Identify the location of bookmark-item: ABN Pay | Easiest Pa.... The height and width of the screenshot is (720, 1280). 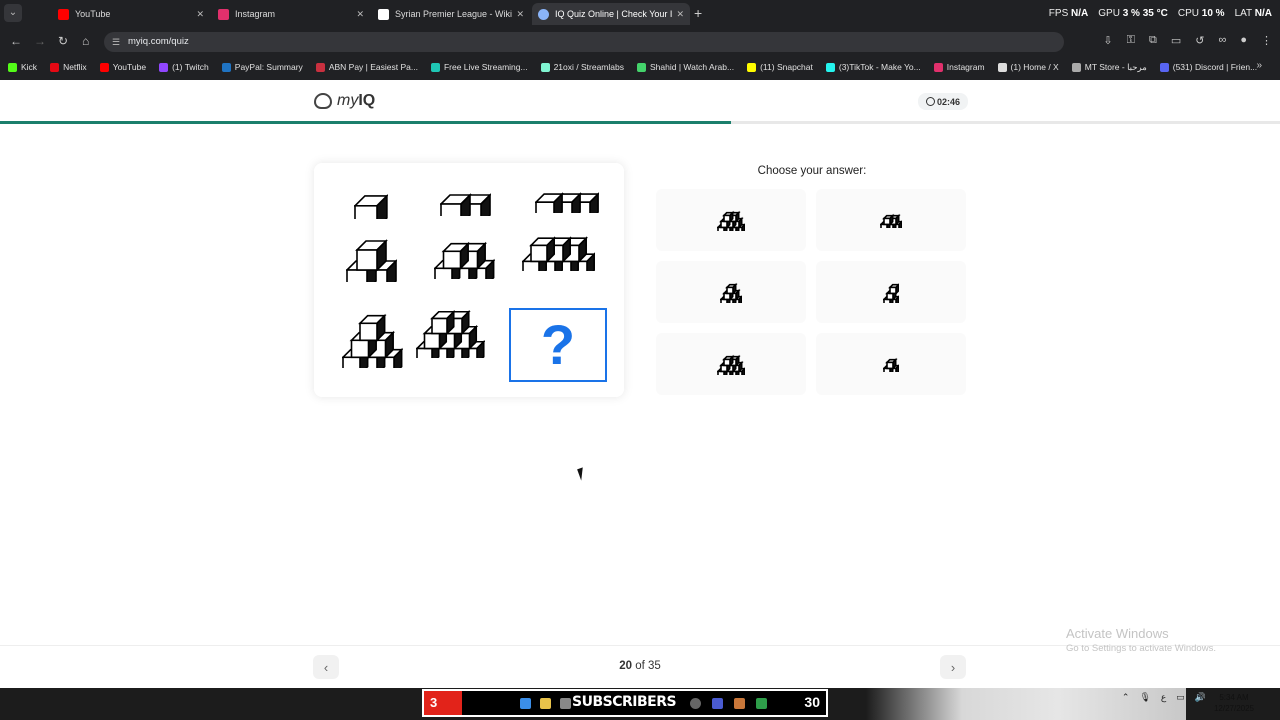
(366, 67).